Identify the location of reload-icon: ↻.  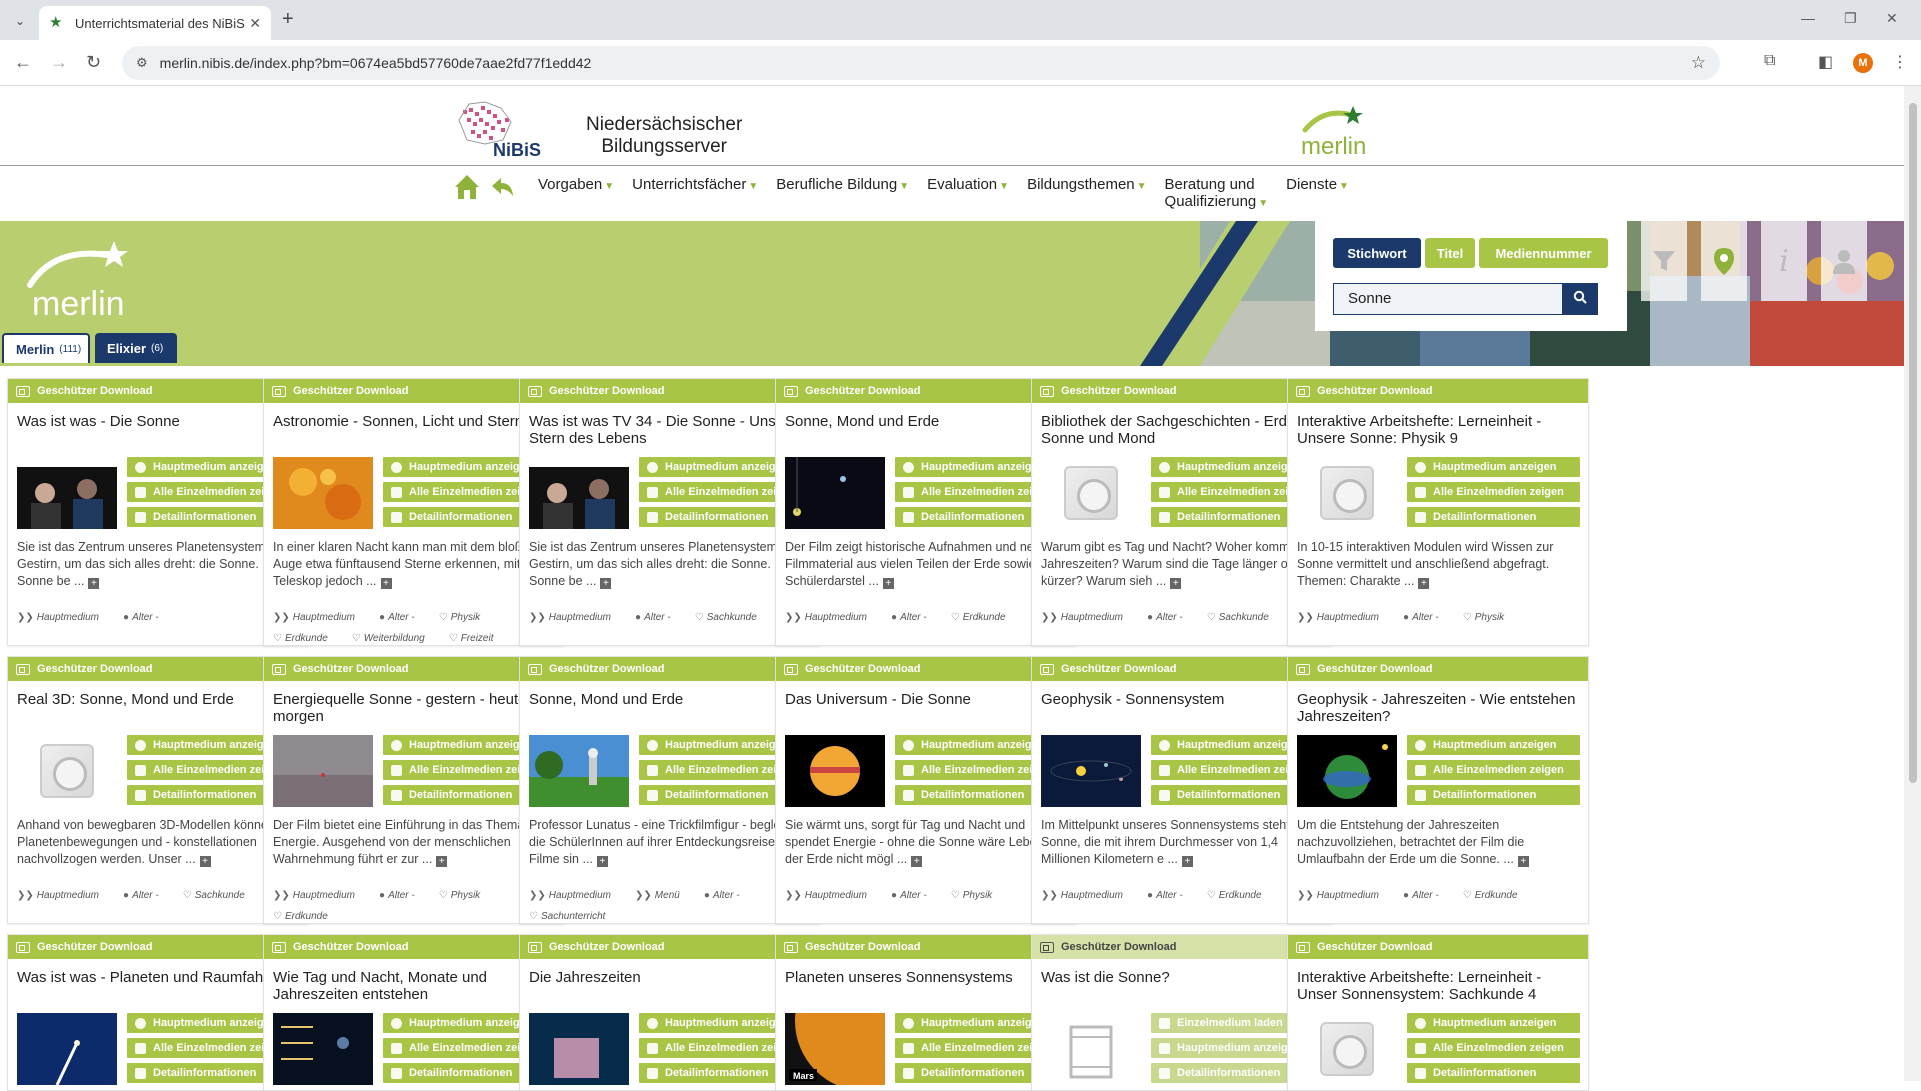
(93, 62).